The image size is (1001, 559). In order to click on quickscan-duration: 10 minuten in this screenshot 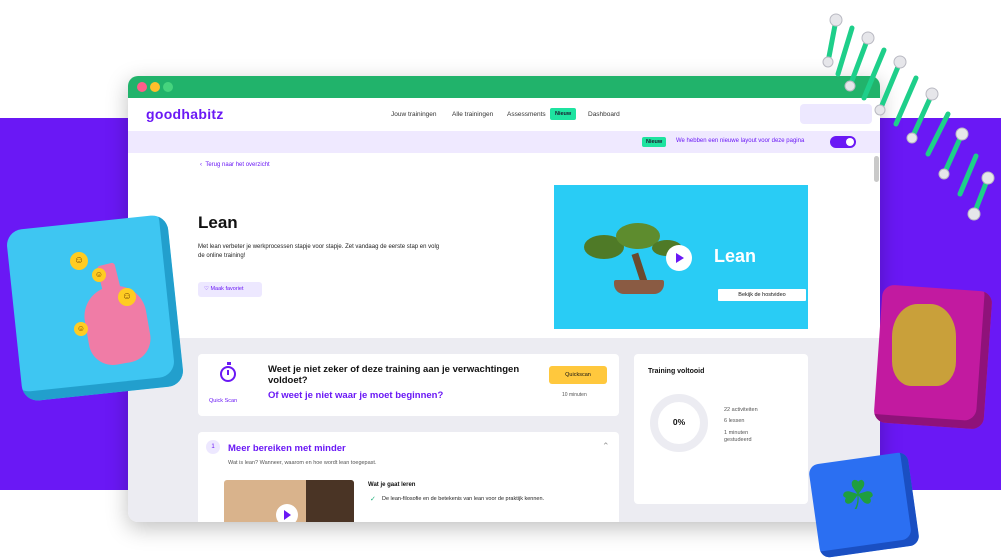, I will do `click(574, 395)`.